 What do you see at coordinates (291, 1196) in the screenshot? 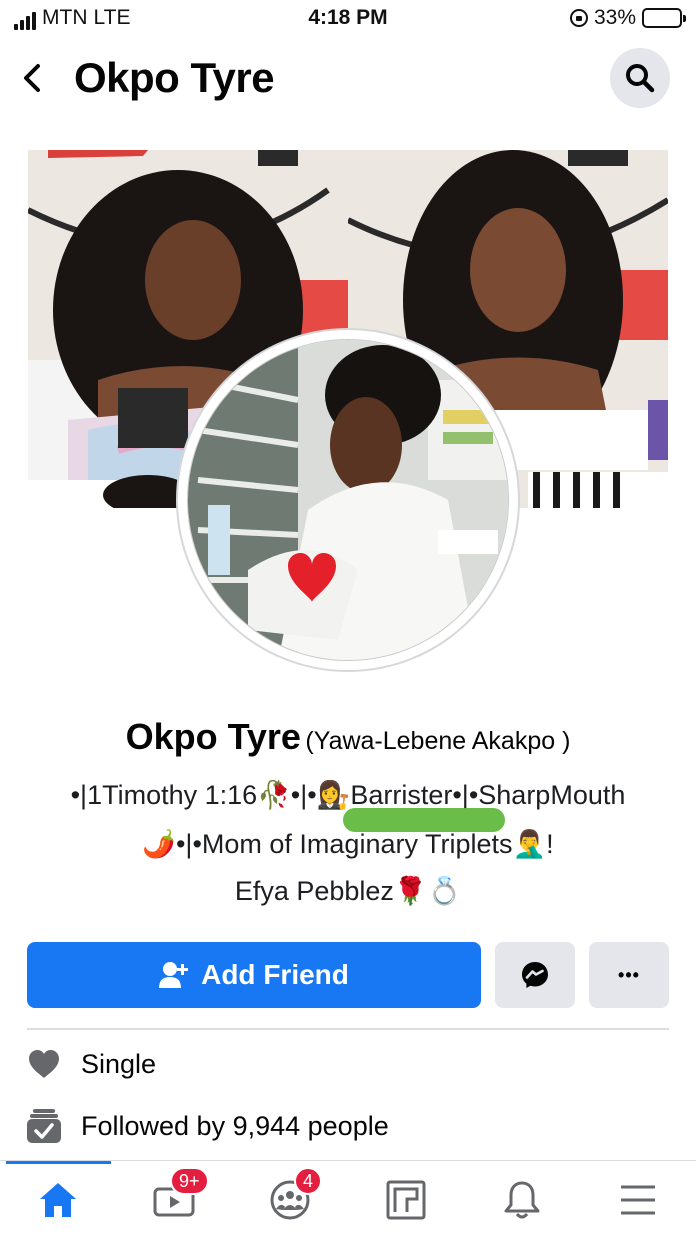
I see `nav-groups: 4` at bounding box center [291, 1196].